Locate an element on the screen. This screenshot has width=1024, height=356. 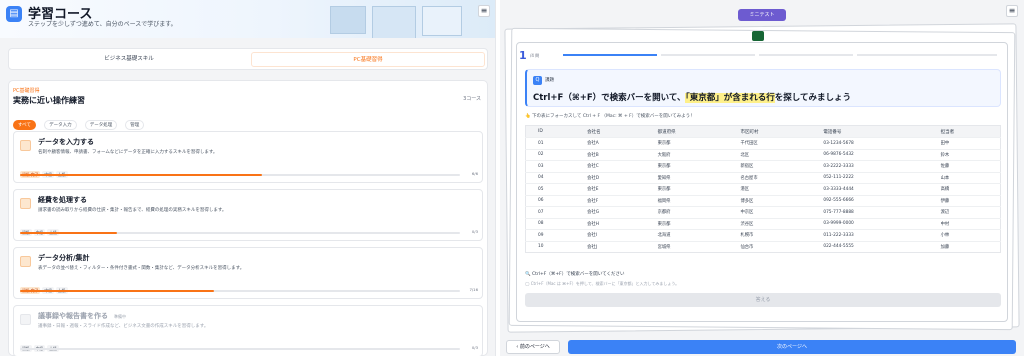
table-cell: 会社A is located at coordinates (610, 143).